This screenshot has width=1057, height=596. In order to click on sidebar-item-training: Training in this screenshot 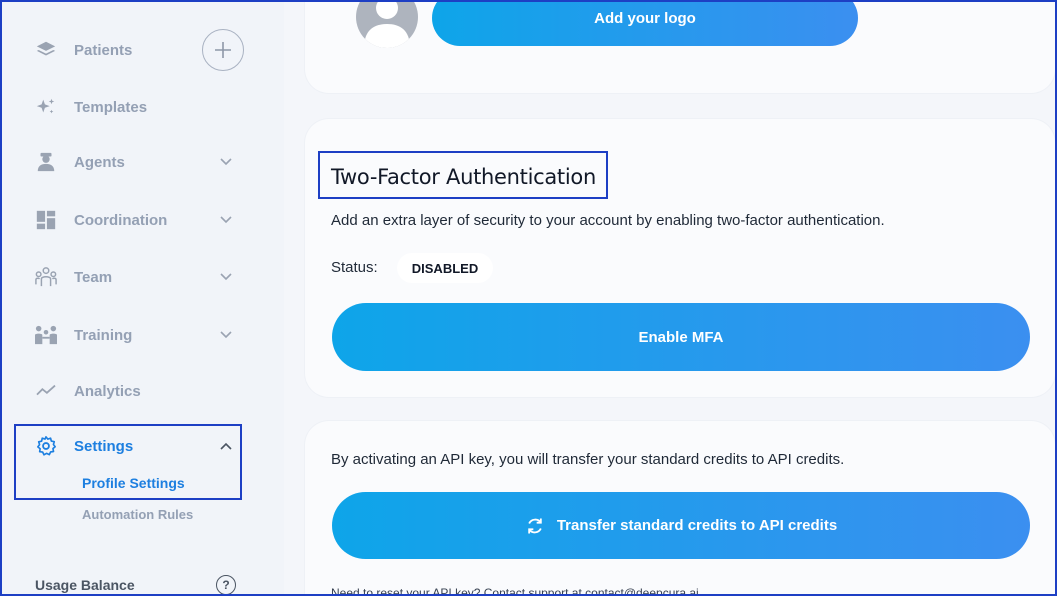, I will do `click(132, 335)`.